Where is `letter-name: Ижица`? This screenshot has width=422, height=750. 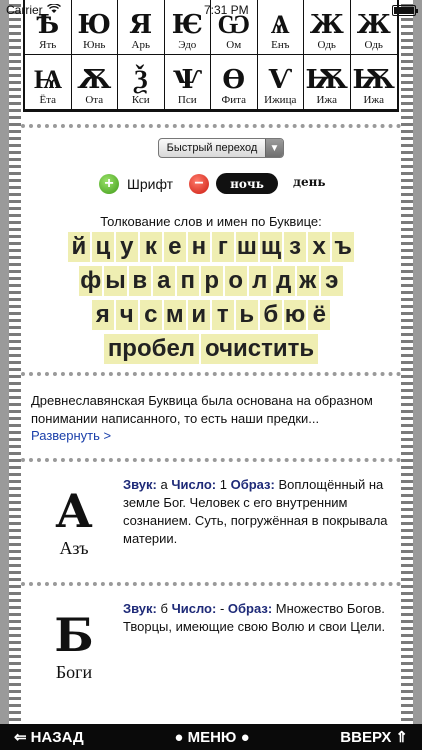
letter-name: Ижица is located at coordinates (280, 100).